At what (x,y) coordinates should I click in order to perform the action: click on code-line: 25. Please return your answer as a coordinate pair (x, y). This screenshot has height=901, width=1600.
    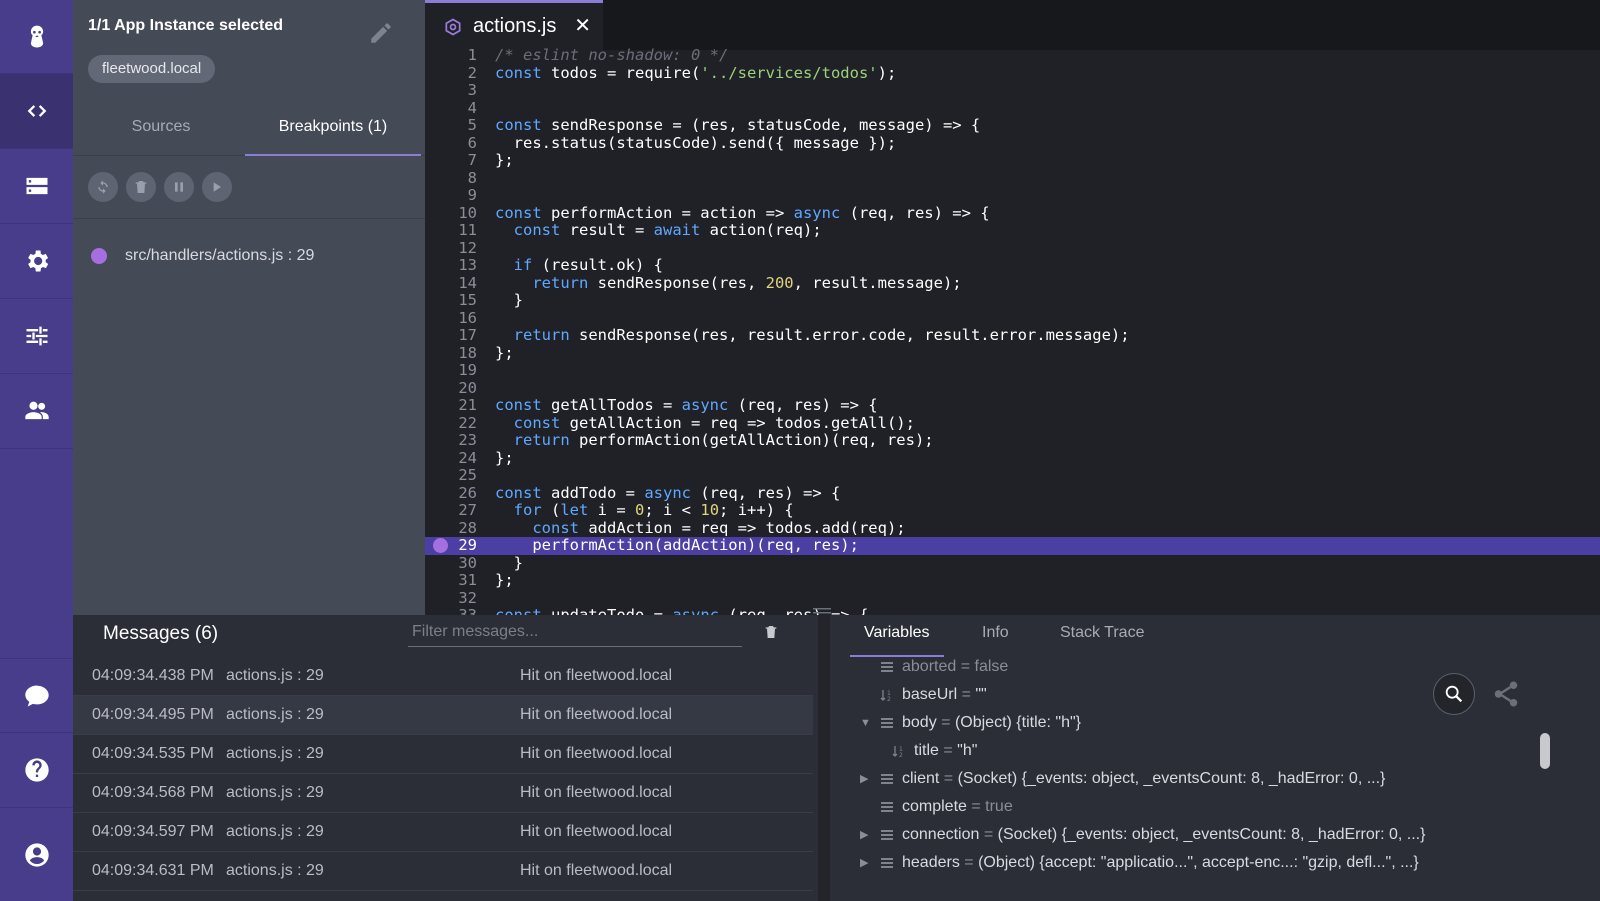
    Looking at the image, I should click on (1012, 475).